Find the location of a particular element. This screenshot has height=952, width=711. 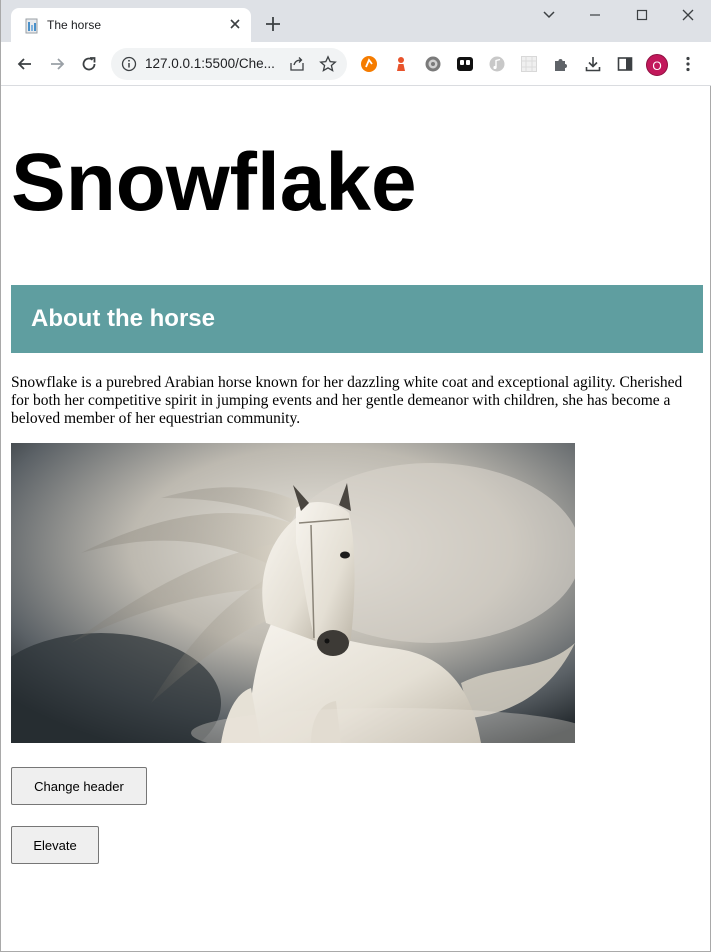

plus-icon is located at coordinates (273, 24).